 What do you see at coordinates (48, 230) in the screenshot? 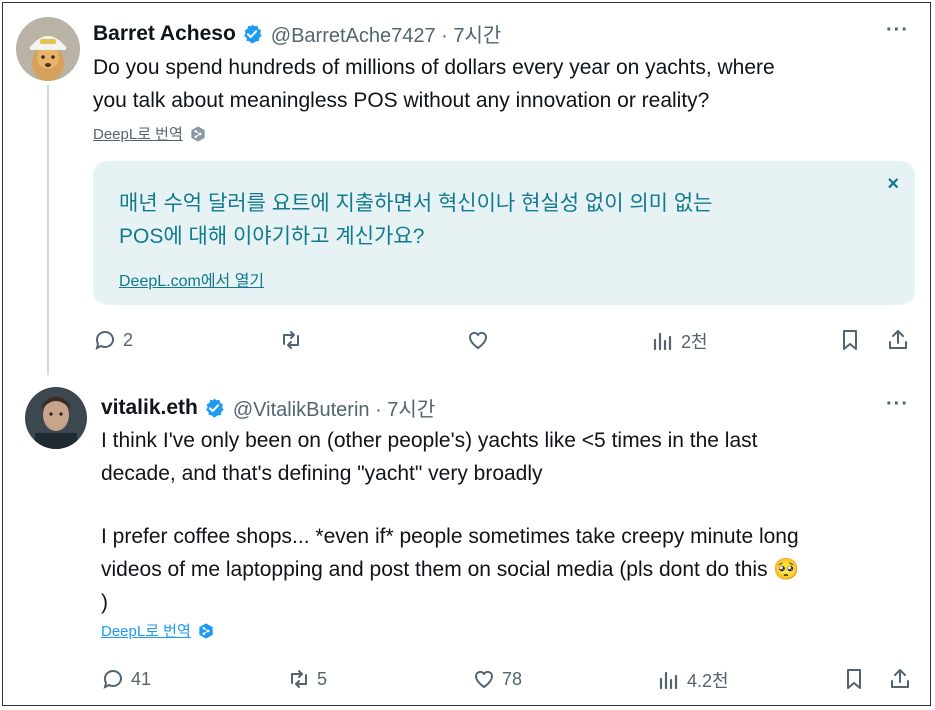
I see `thread-connector` at bounding box center [48, 230].